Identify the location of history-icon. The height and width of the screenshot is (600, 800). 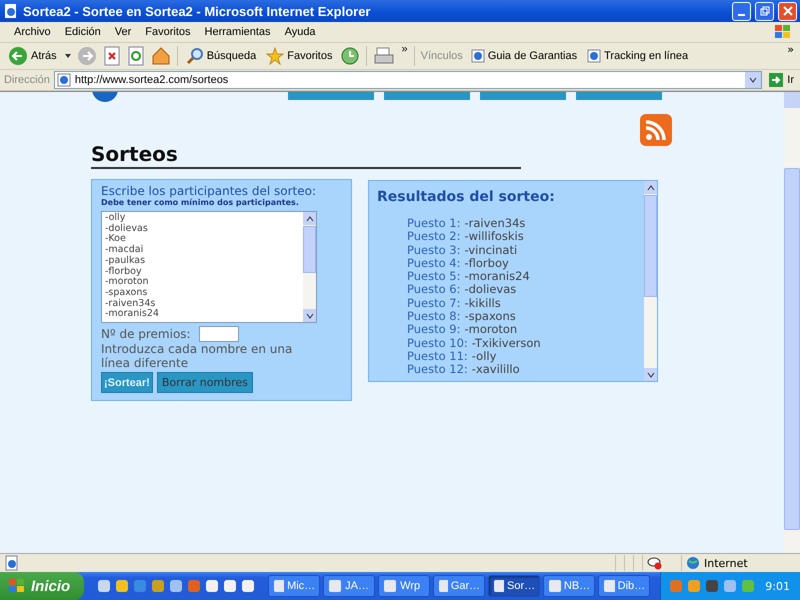
(350, 56).